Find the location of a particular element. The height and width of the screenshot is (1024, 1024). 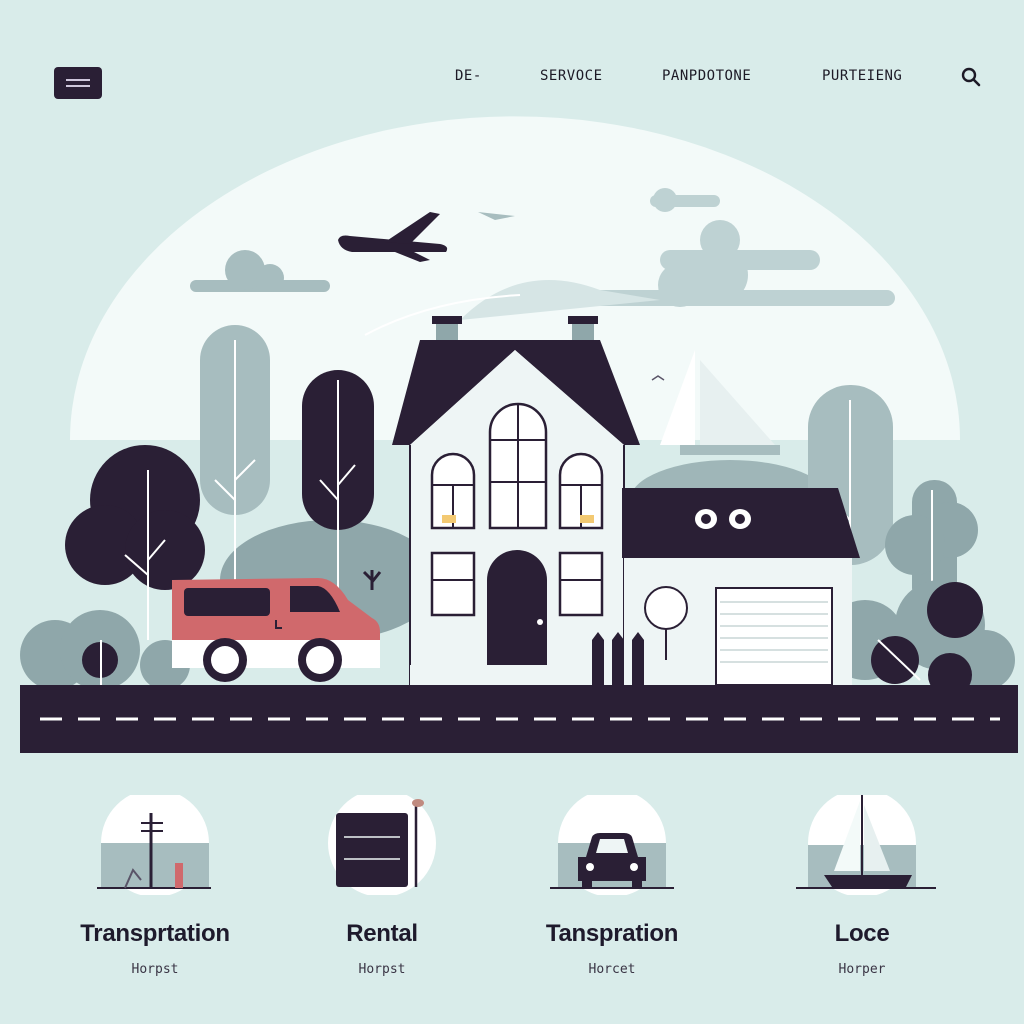

search-icon is located at coordinates (971, 77).